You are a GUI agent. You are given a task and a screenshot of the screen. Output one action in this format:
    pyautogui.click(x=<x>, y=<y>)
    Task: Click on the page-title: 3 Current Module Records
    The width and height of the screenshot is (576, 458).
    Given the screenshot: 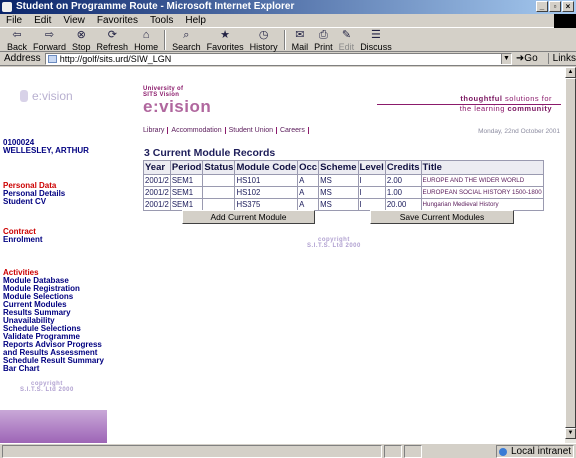 What is the action you would take?
    pyautogui.click(x=210, y=153)
    